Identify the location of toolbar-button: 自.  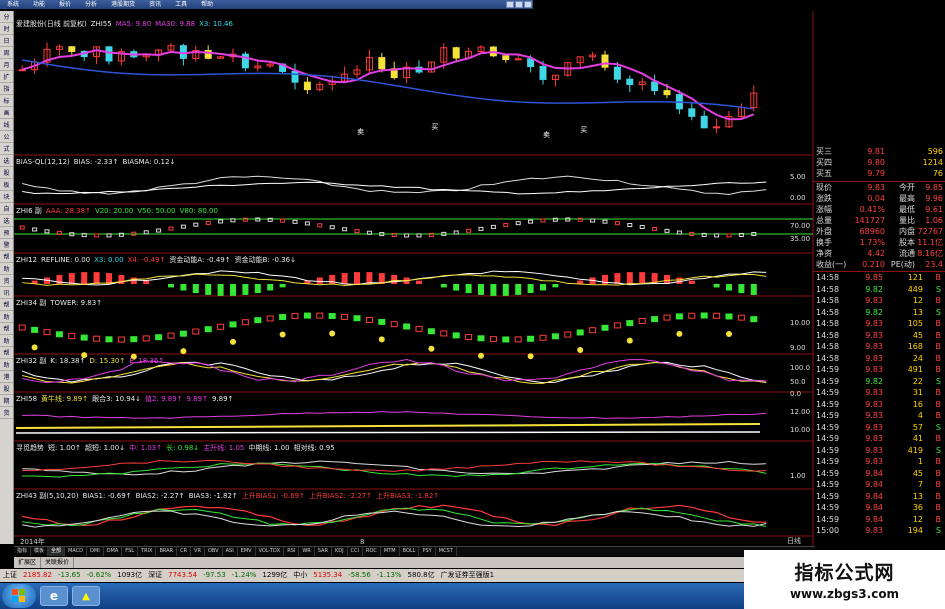
(6, 209).